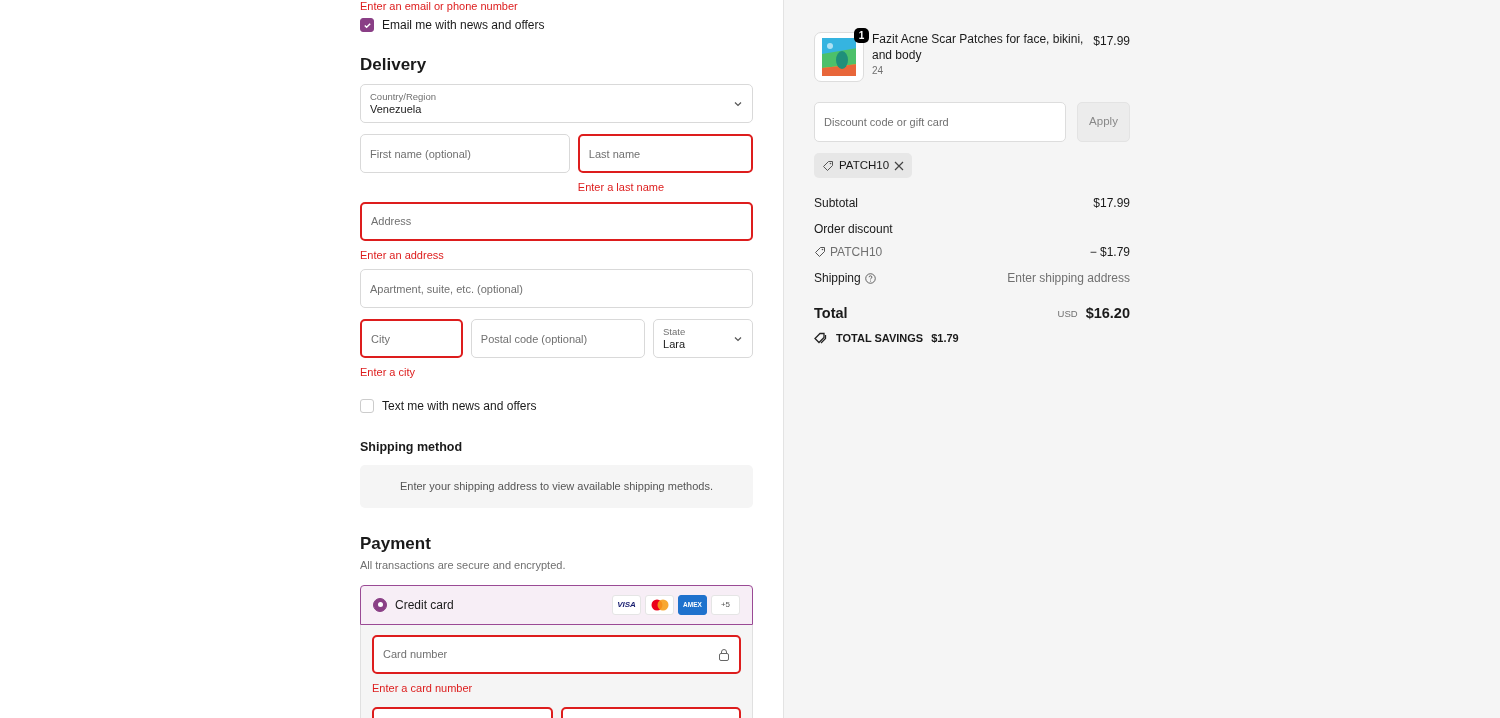 The height and width of the screenshot is (718, 1500). I want to click on card-brand-logo: VISA, so click(626, 604).